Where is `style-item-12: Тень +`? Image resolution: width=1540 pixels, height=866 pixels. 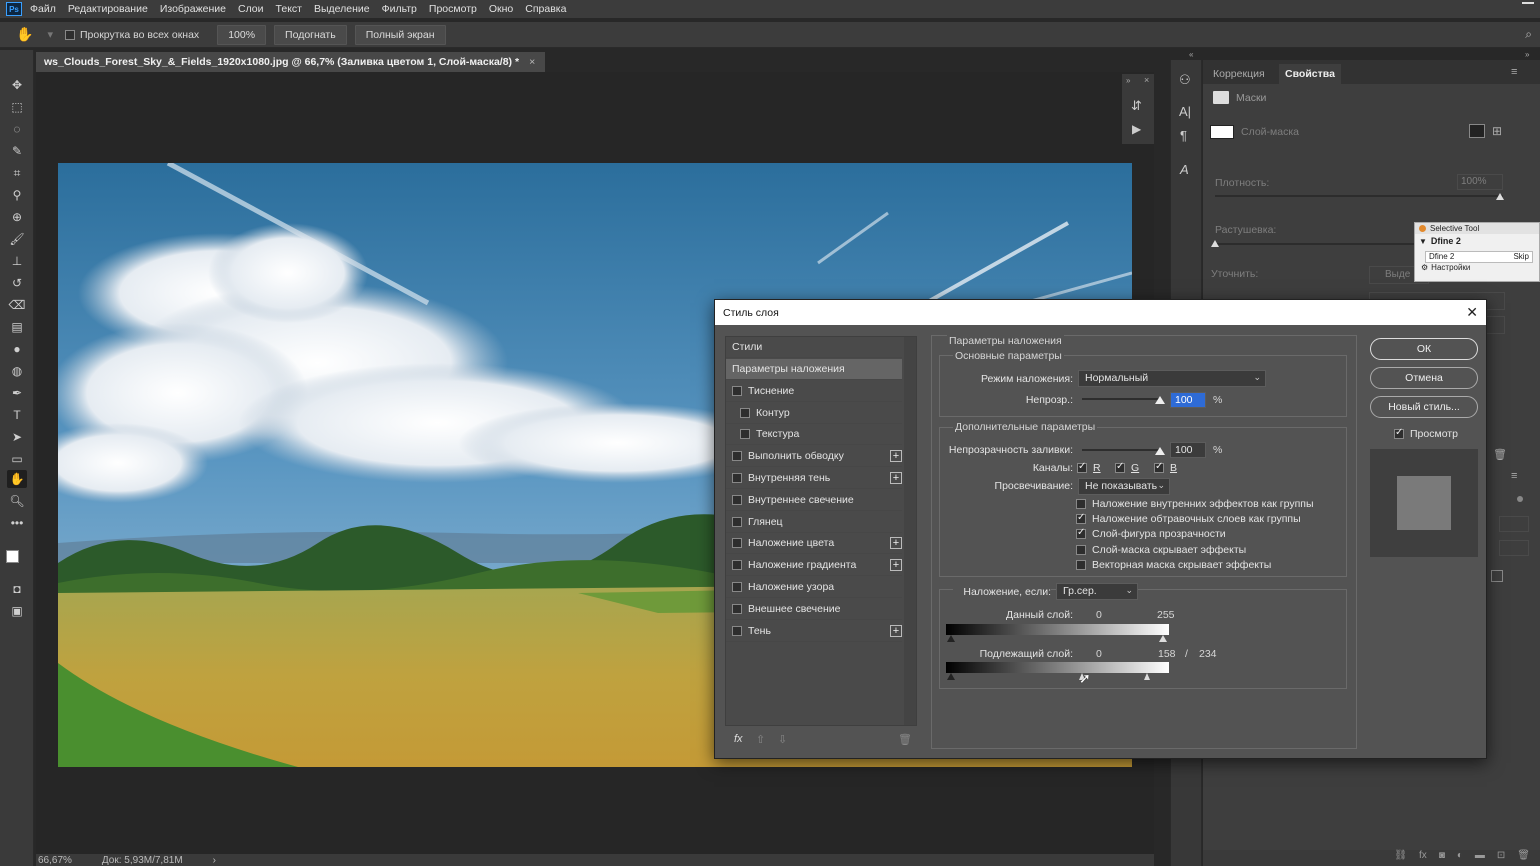 style-item-12: Тень + is located at coordinates (814, 631).